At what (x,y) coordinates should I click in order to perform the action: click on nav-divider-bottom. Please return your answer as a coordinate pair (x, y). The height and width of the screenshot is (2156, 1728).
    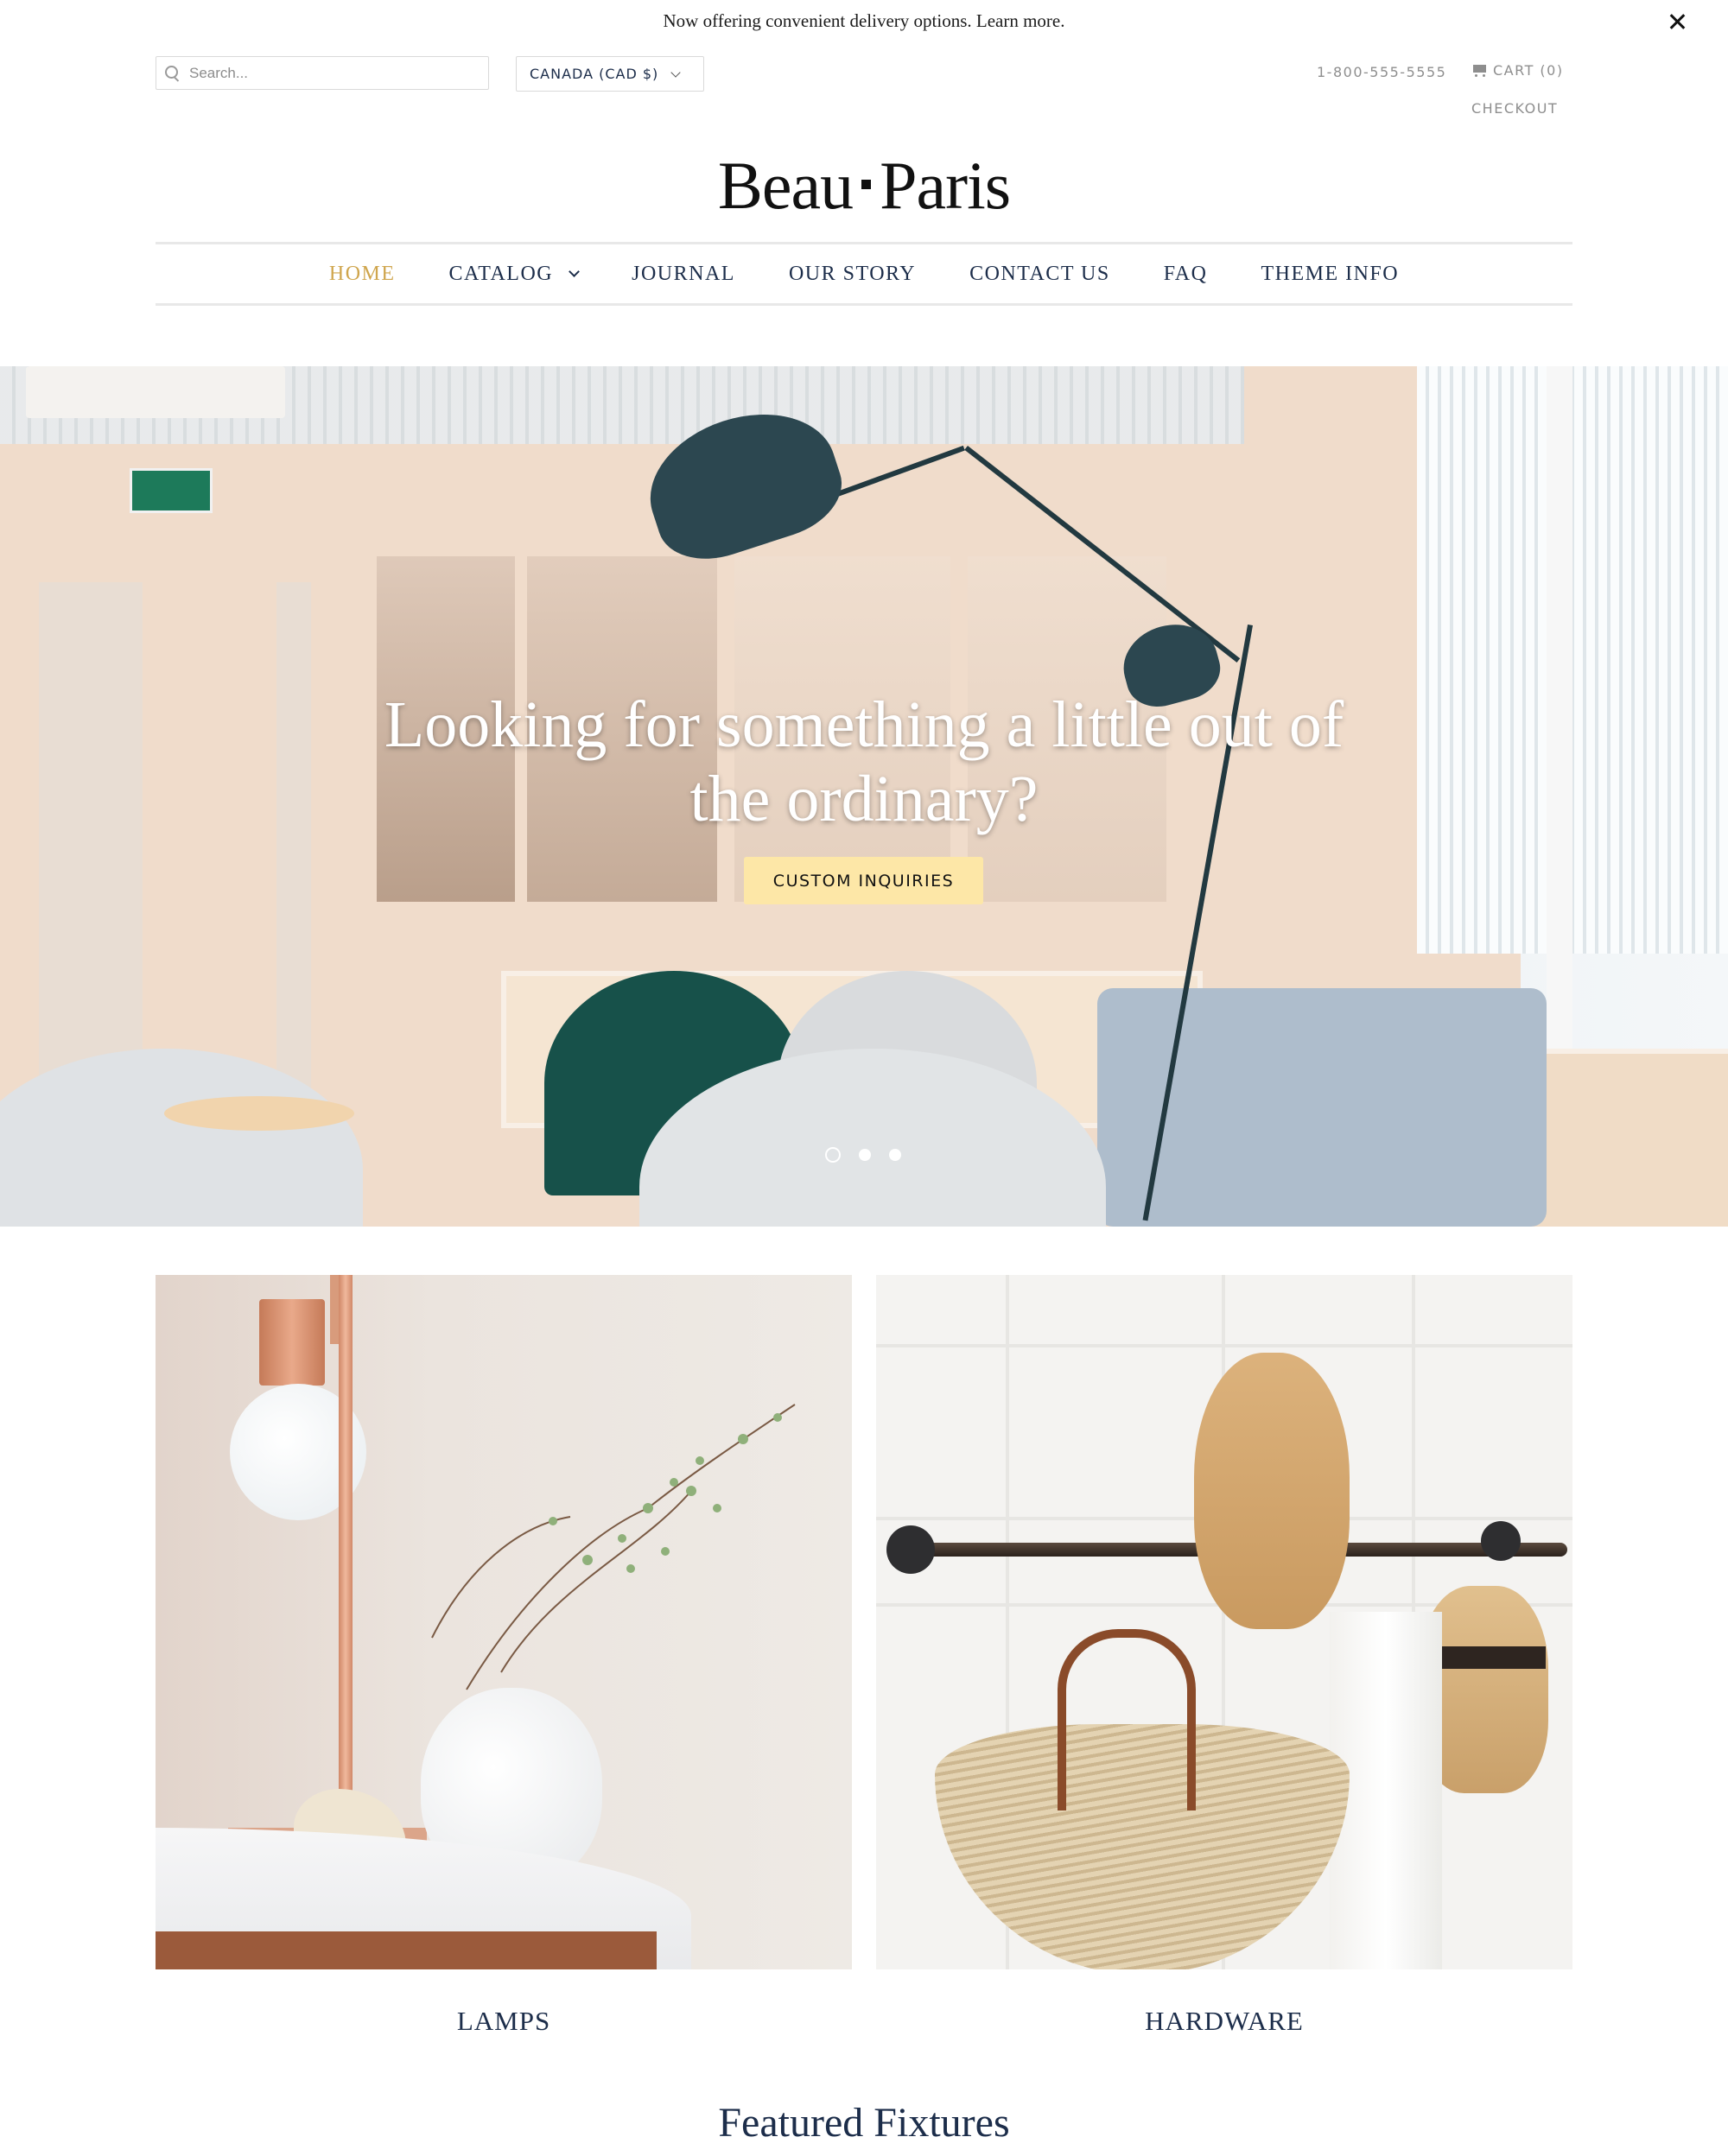
    Looking at the image, I should click on (864, 304).